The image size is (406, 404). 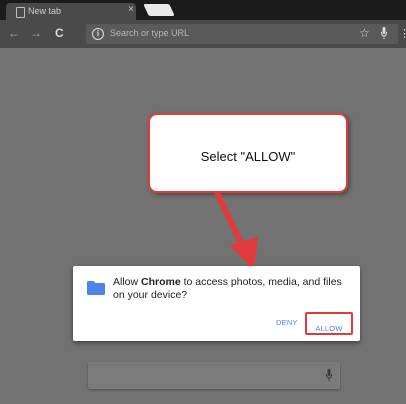 I want to click on tab-new-tab: New tab ×, so click(x=71, y=11).